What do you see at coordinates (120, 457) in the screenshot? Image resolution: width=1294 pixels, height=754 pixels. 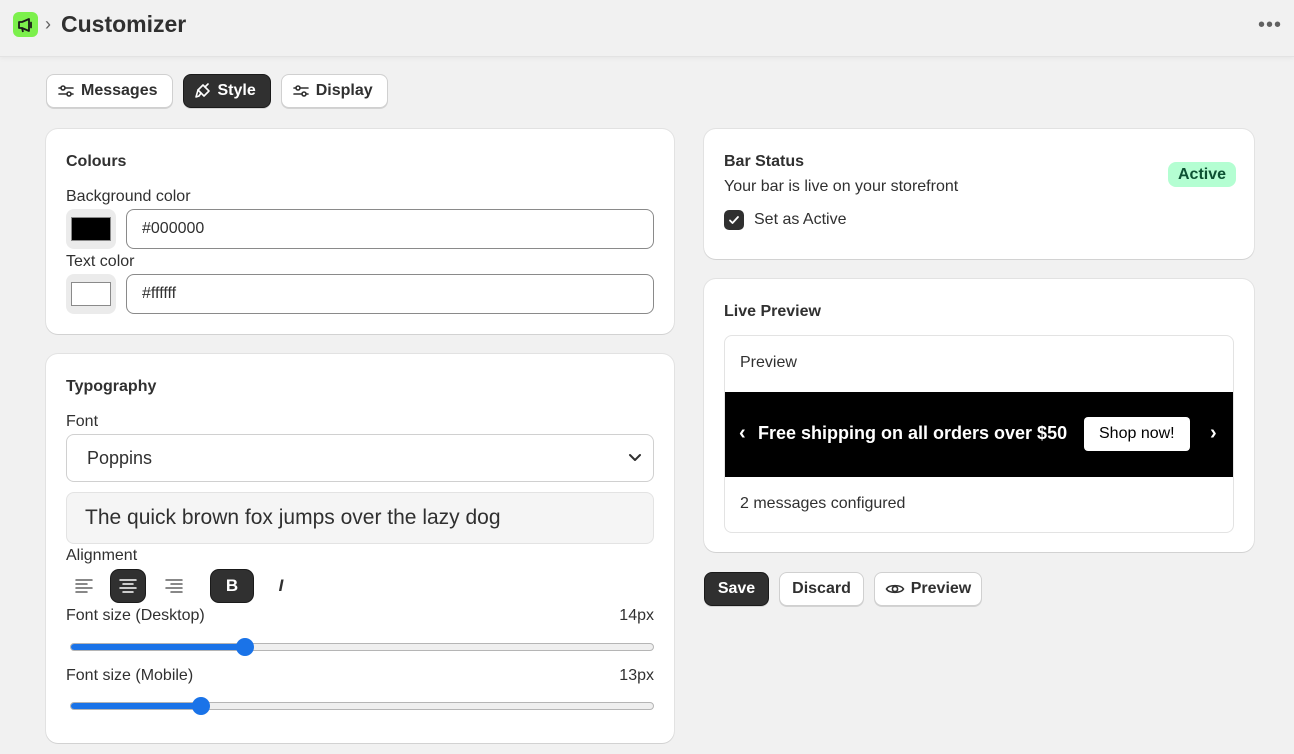 I see `font-select-value: Poppins` at bounding box center [120, 457].